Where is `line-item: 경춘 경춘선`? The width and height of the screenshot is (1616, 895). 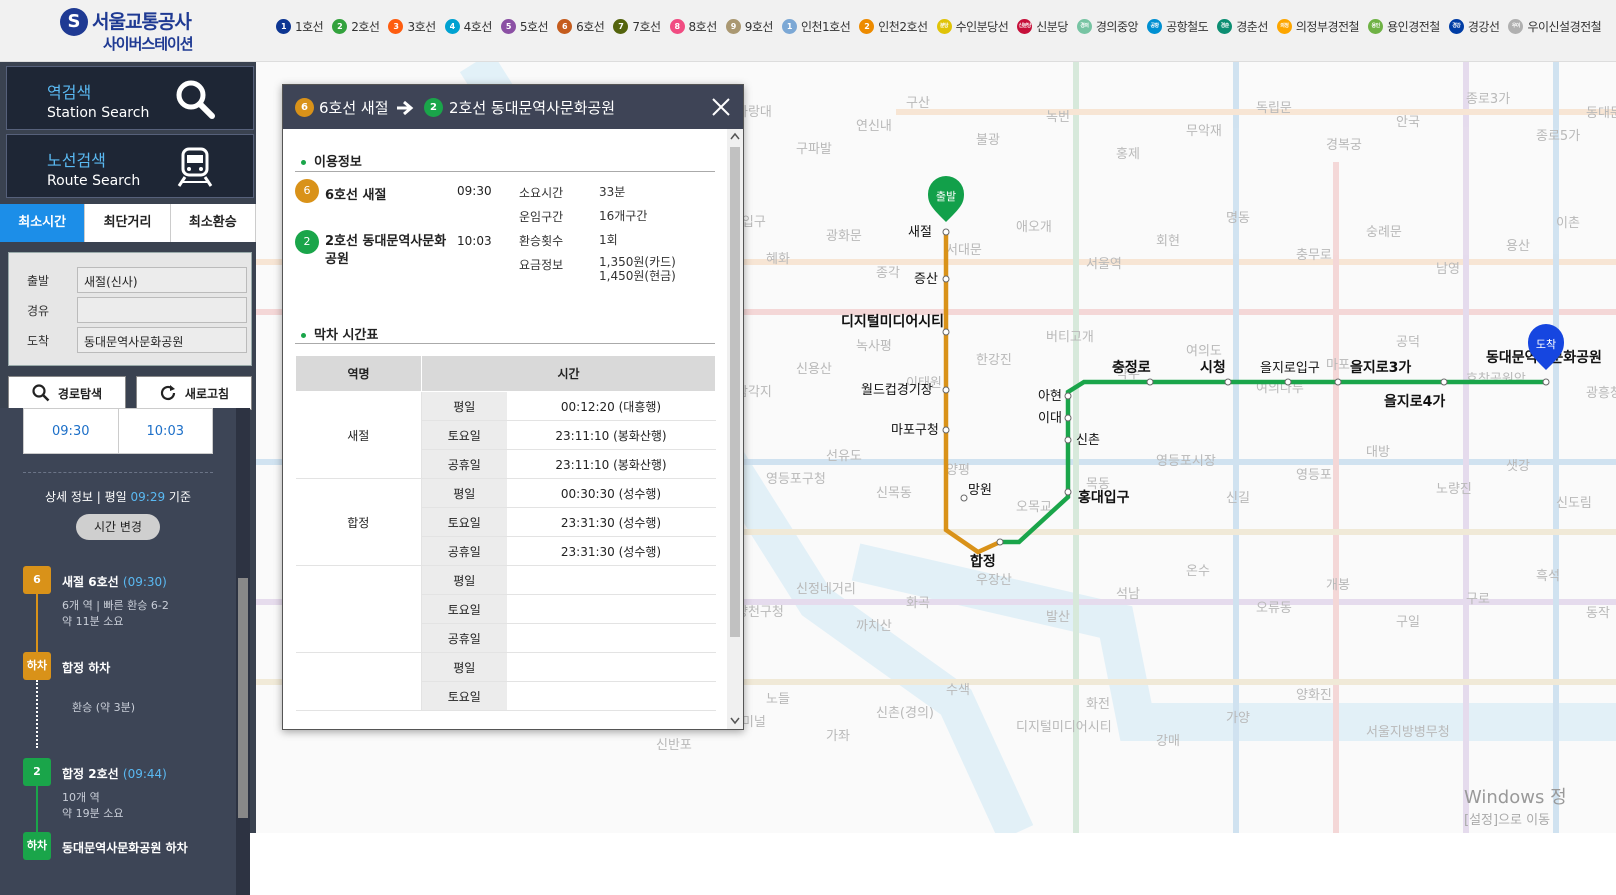
line-item: 경춘 경춘선 is located at coordinates (1242, 26).